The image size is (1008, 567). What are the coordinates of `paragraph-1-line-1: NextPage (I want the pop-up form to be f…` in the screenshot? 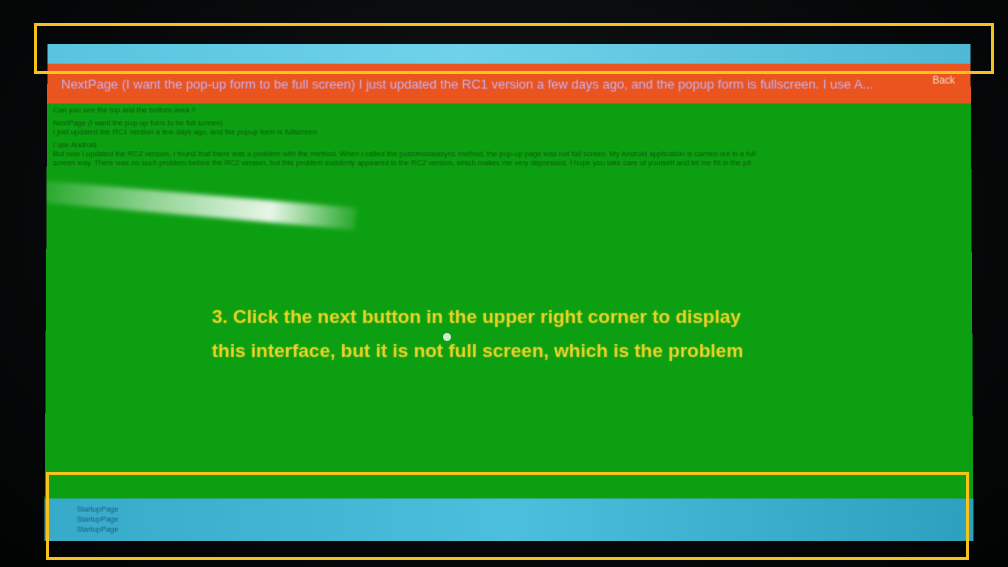 It's located at (137, 123).